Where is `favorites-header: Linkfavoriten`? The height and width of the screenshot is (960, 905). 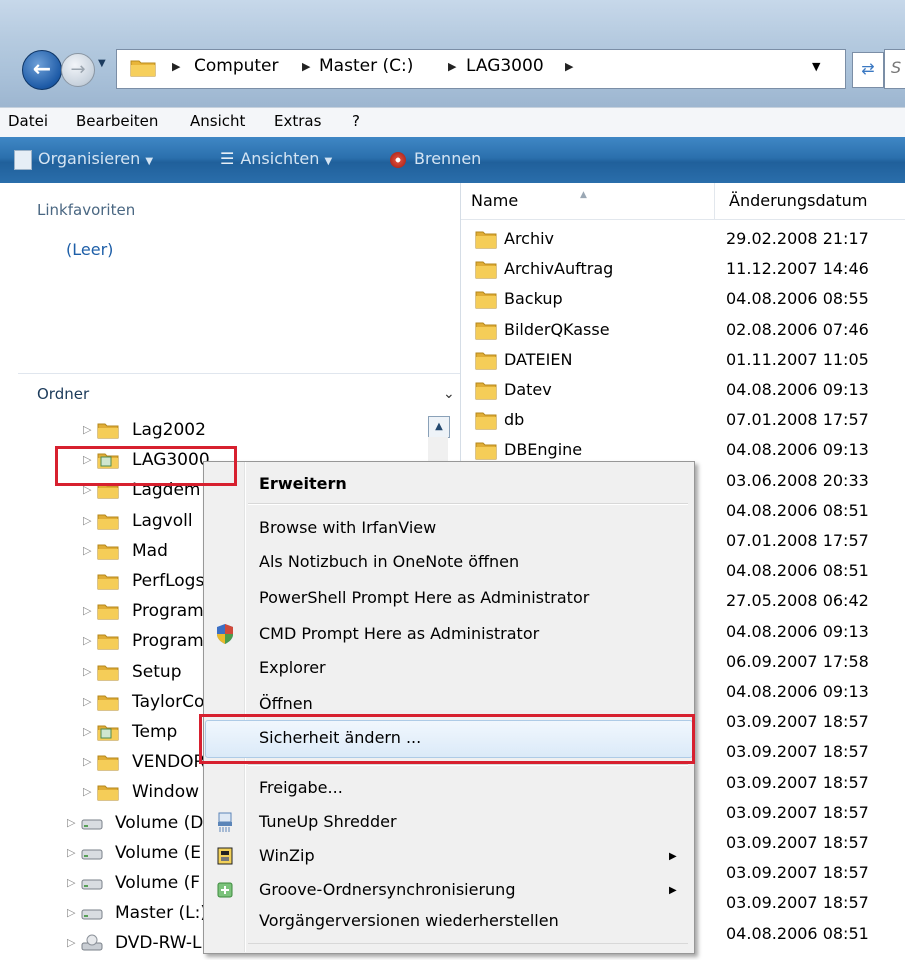
favorites-header: Linkfavoriten is located at coordinates (86, 210).